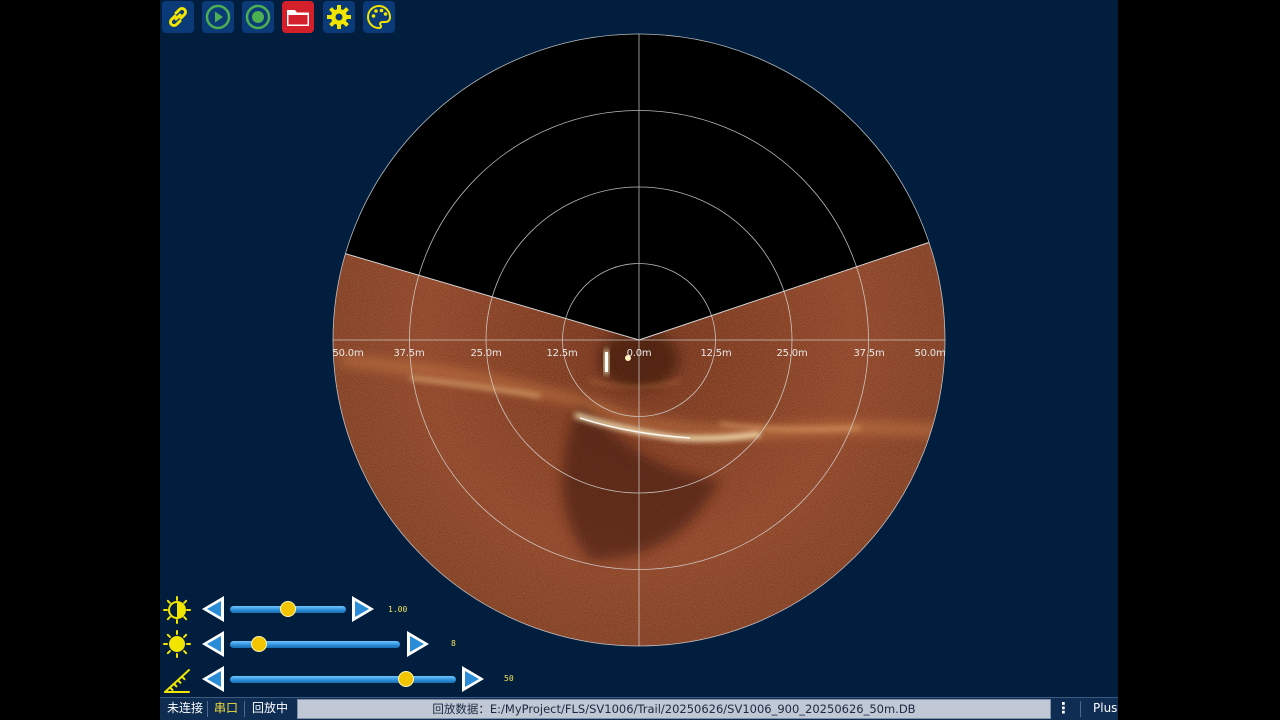 The height and width of the screenshot is (720, 1280). Describe the element at coordinates (639, 353) in the screenshot. I see `range-label-center: 0.0m` at that location.